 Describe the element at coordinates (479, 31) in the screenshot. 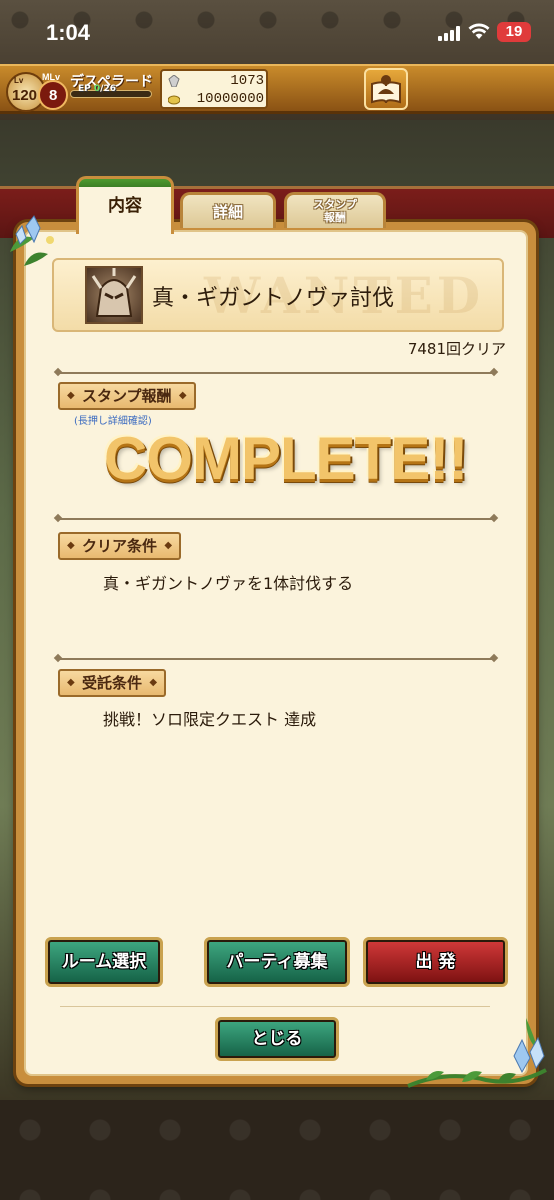

I see `wifi-icon` at that location.